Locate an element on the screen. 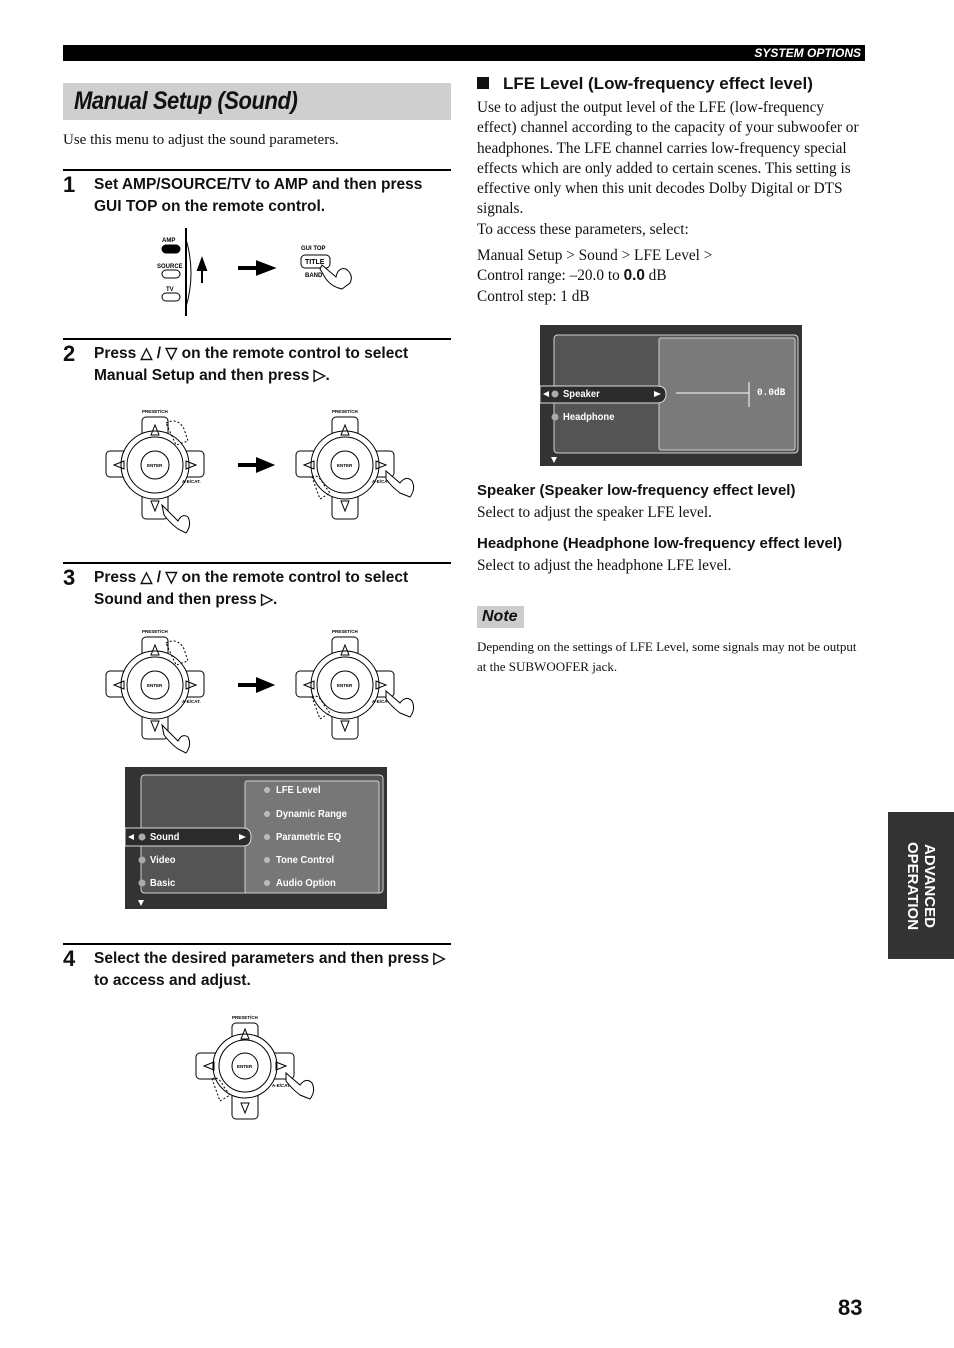 The height and width of the screenshot is (1348, 954). osd-item-video: Video is located at coordinates (163, 860).